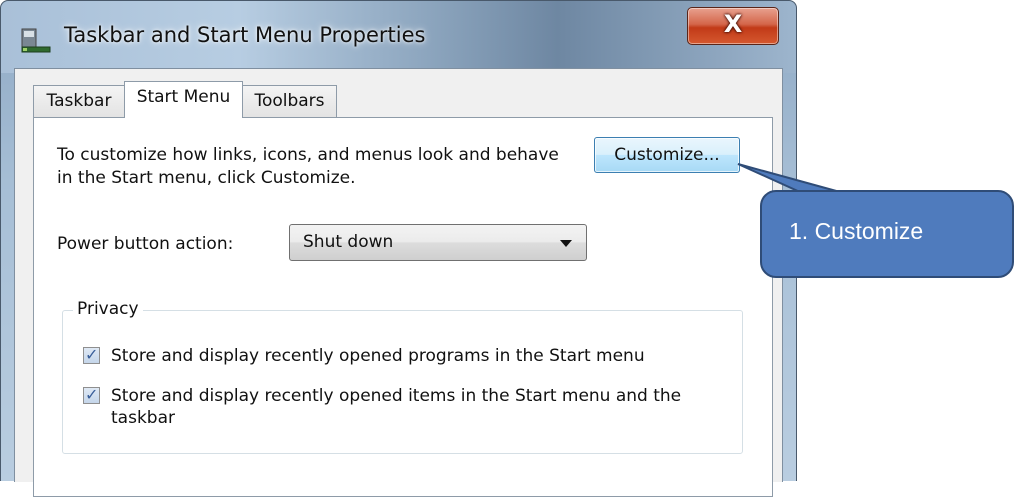 This screenshot has width=1014, height=497. What do you see at coordinates (183, 99) in the screenshot?
I see `tab-start-menu: Start Menu` at bounding box center [183, 99].